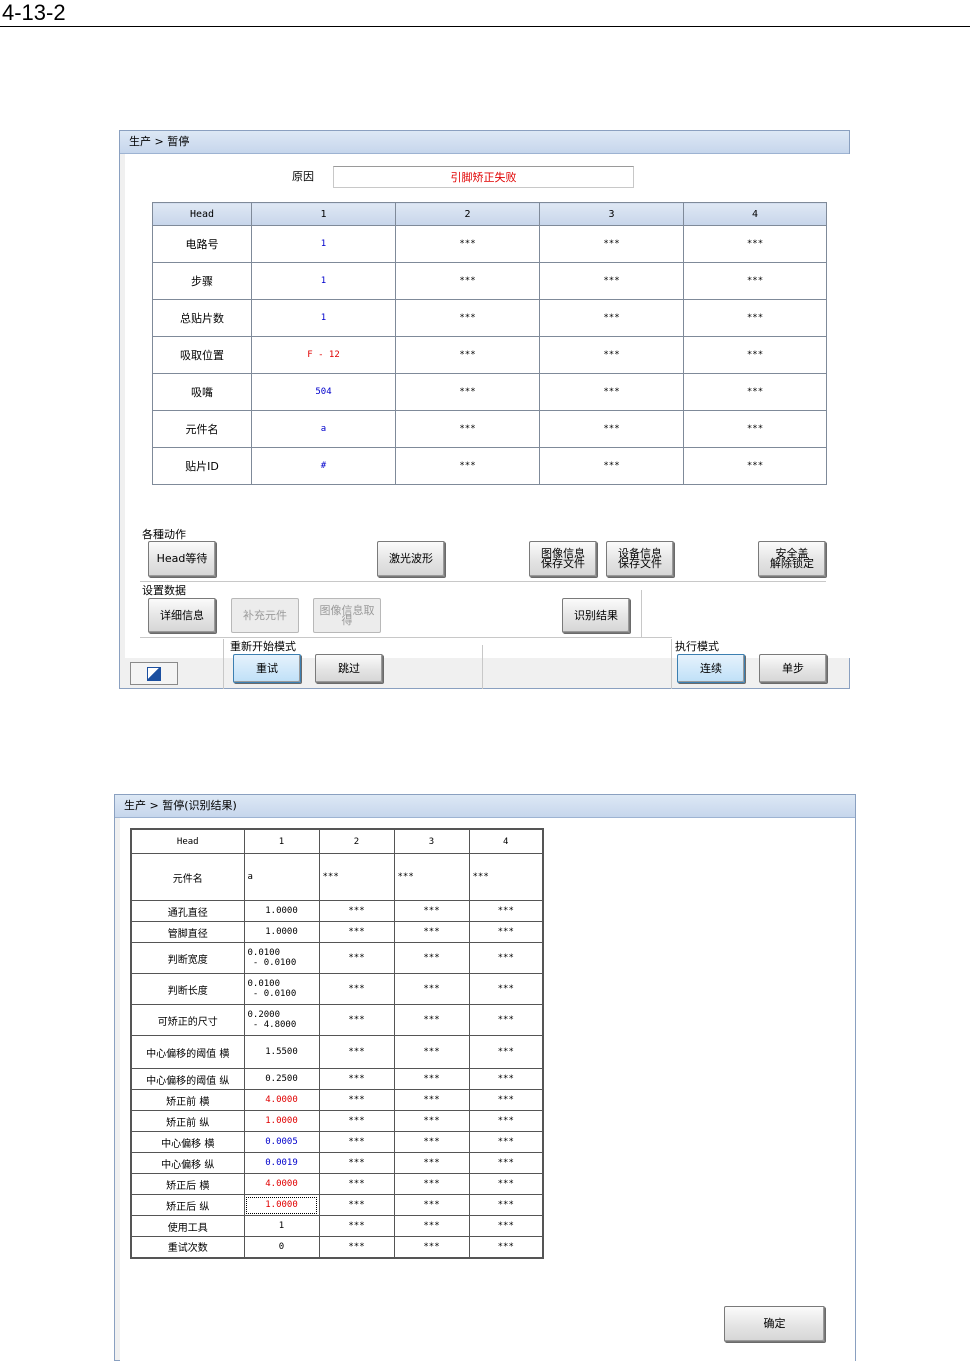  I want to click on table-row: 中心偏移 横 0.0005 *** *** ***, so click(337, 1142).